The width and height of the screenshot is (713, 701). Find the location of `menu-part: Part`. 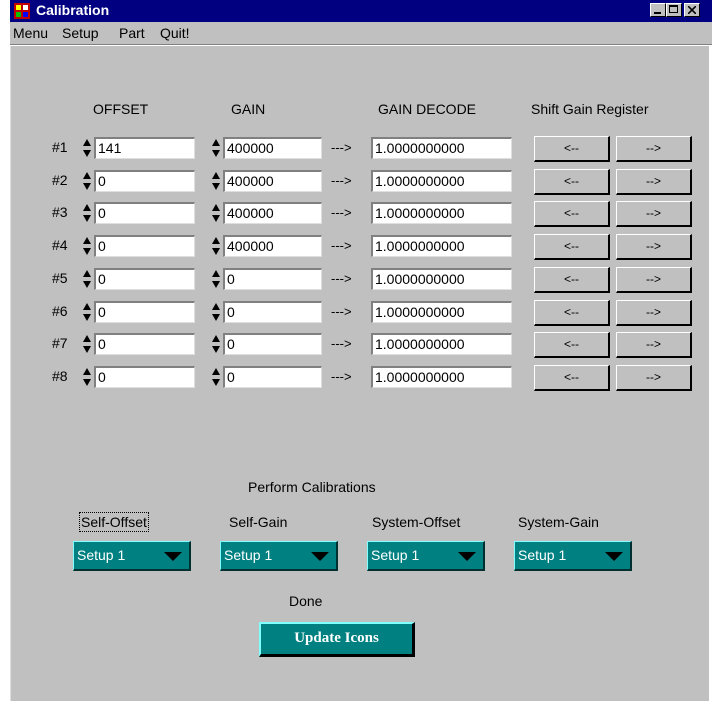

menu-part: Part is located at coordinates (132, 33).